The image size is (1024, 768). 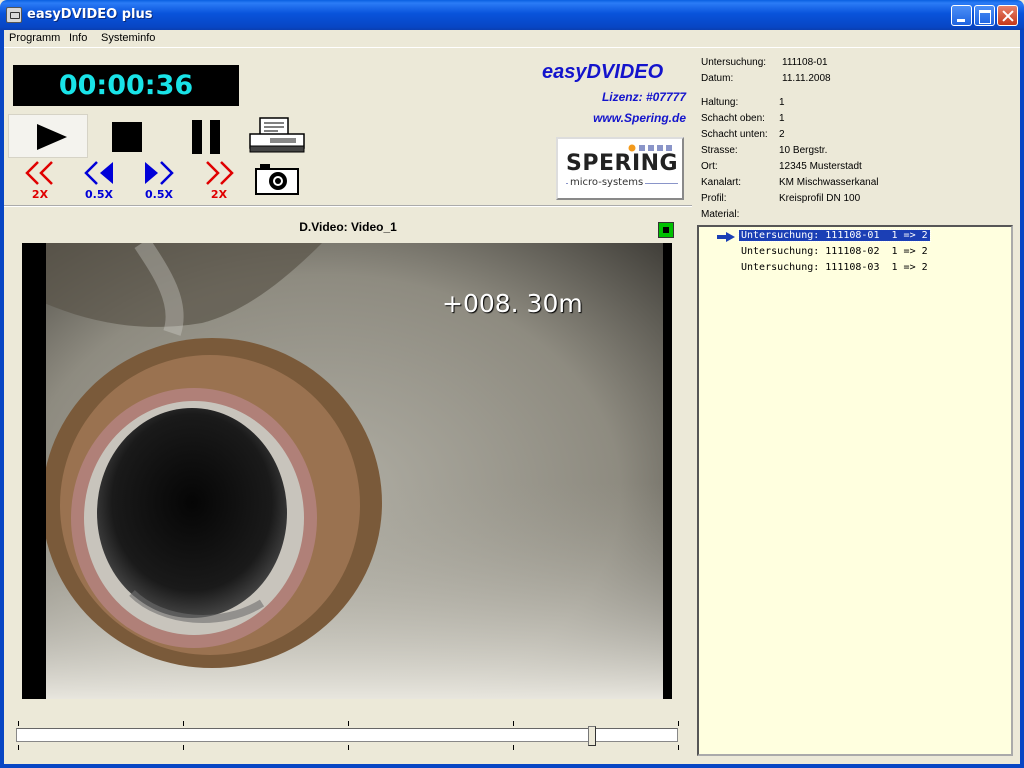 What do you see at coordinates (98, 173) in the screenshot?
I see `step-back-icon` at bounding box center [98, 173].